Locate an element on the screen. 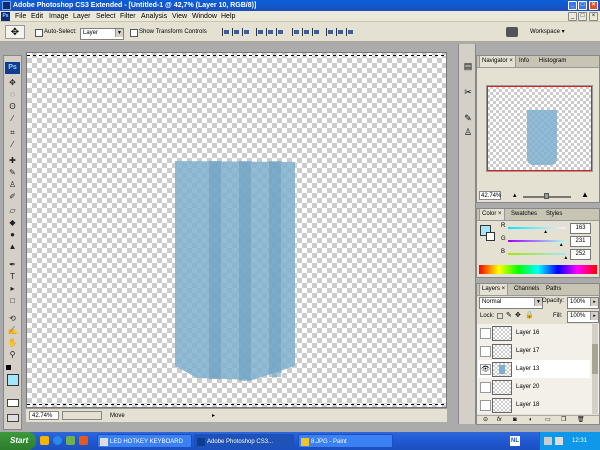  menu-window: Window is located at coordinates (204, 16).